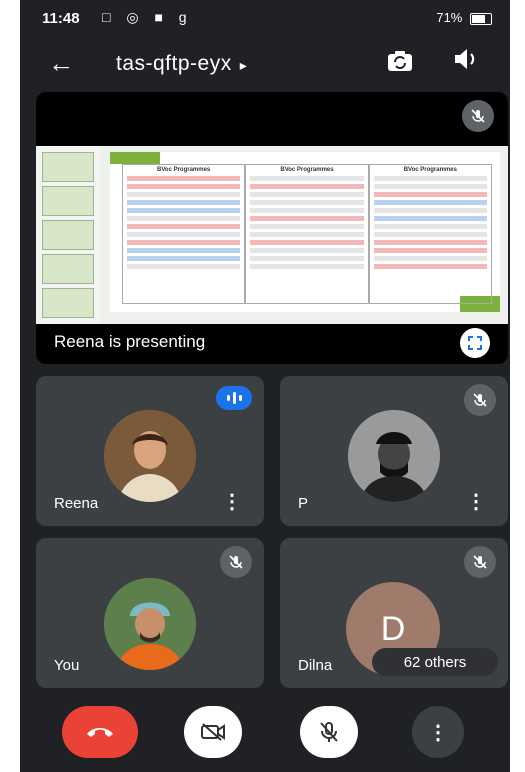 The width and height of the screenshot is (525, 772). Describe the element at coordinates (234, 398) in the screenshot. I see `speaking-indicator-icon` at that location.